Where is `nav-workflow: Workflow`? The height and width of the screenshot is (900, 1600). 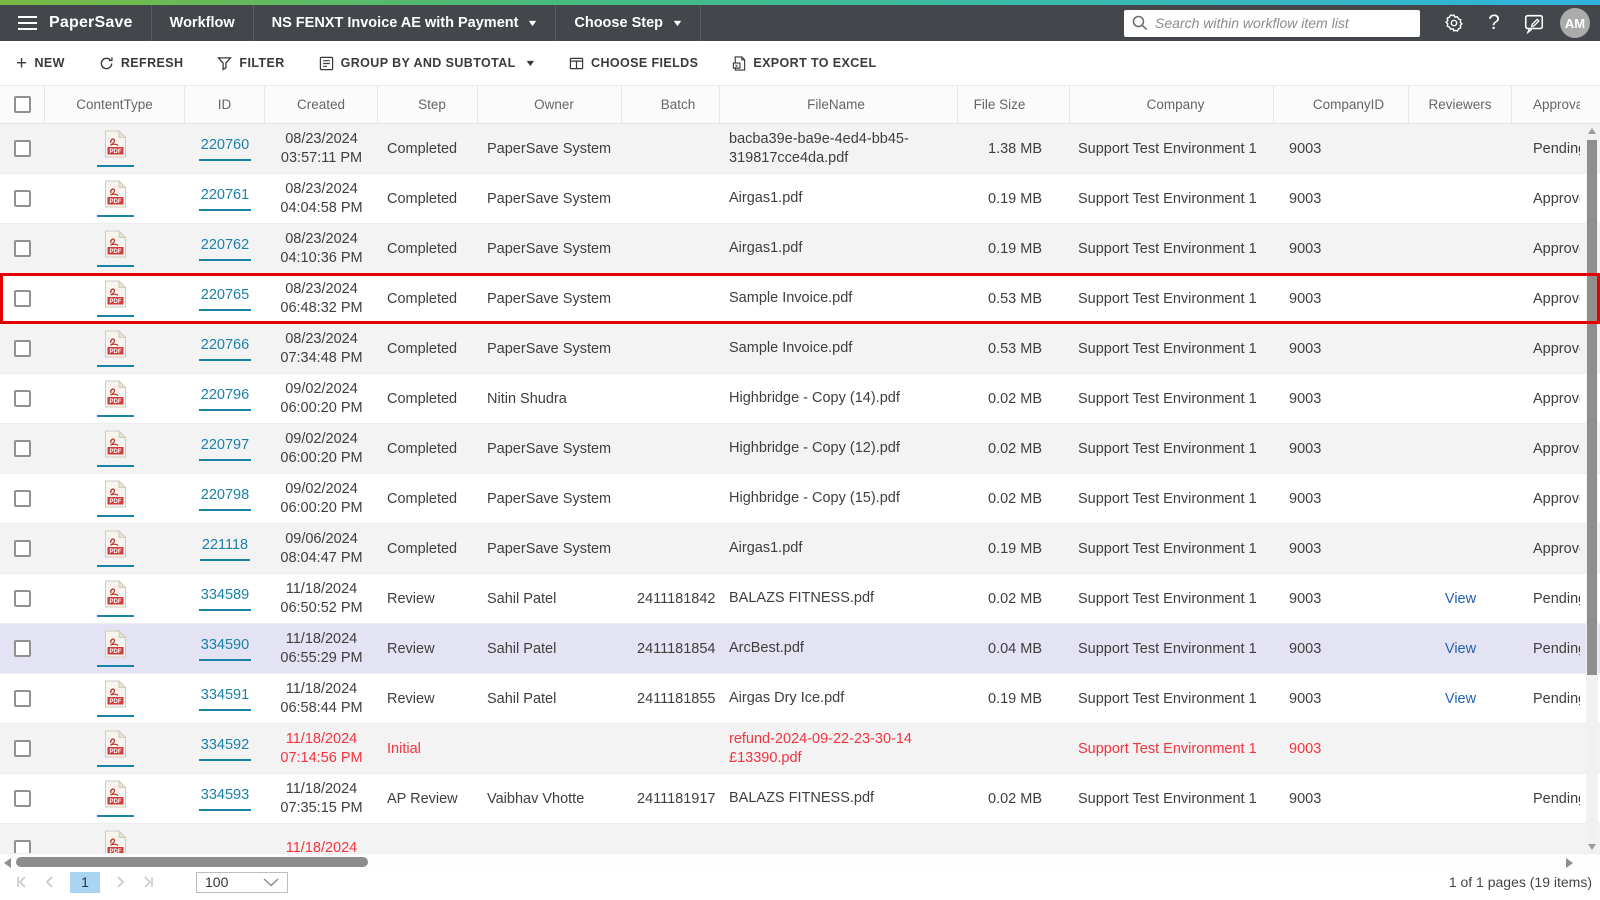
nav-workflow: Workflow is located at coordinates (203, 23).